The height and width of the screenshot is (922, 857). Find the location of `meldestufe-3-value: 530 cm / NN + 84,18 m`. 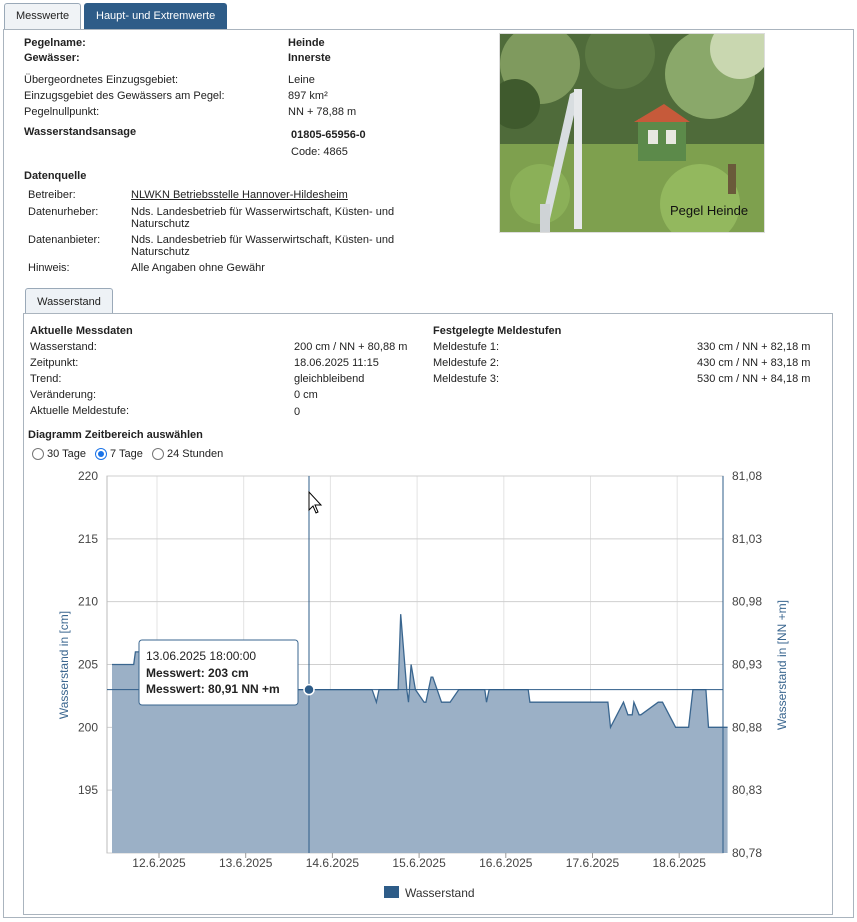

meldestufe-3-value: 530 cm / NN + 84,18 m is located at coordinates (754, 379).